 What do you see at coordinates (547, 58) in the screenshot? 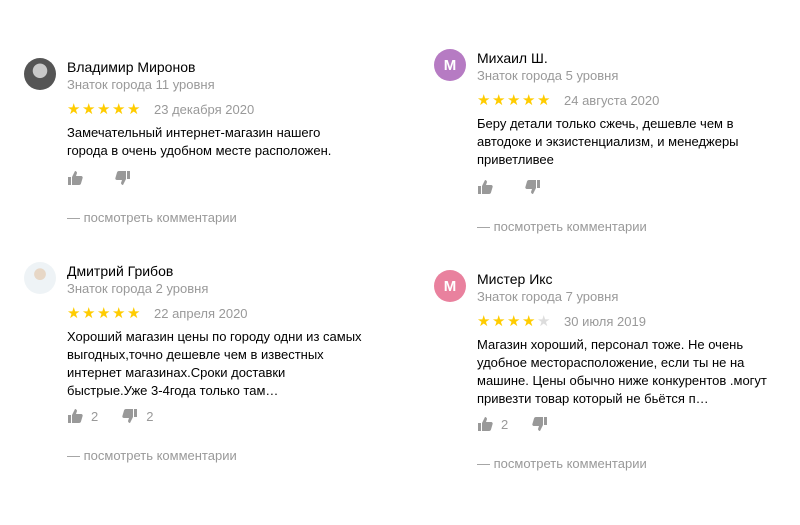
I see `reviewer-name: Михаил Ш.` at bounding box center [547, 58].